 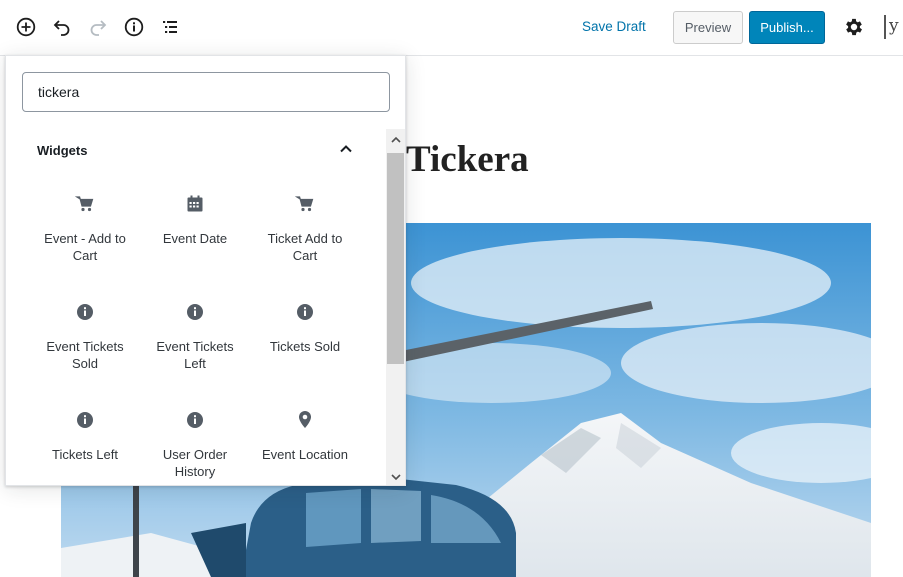 What do you see at coordinates (85, 442) in the screenshot?
I see `block-item-tickets-left: Tickets Left` at bounding box center [85, 442].